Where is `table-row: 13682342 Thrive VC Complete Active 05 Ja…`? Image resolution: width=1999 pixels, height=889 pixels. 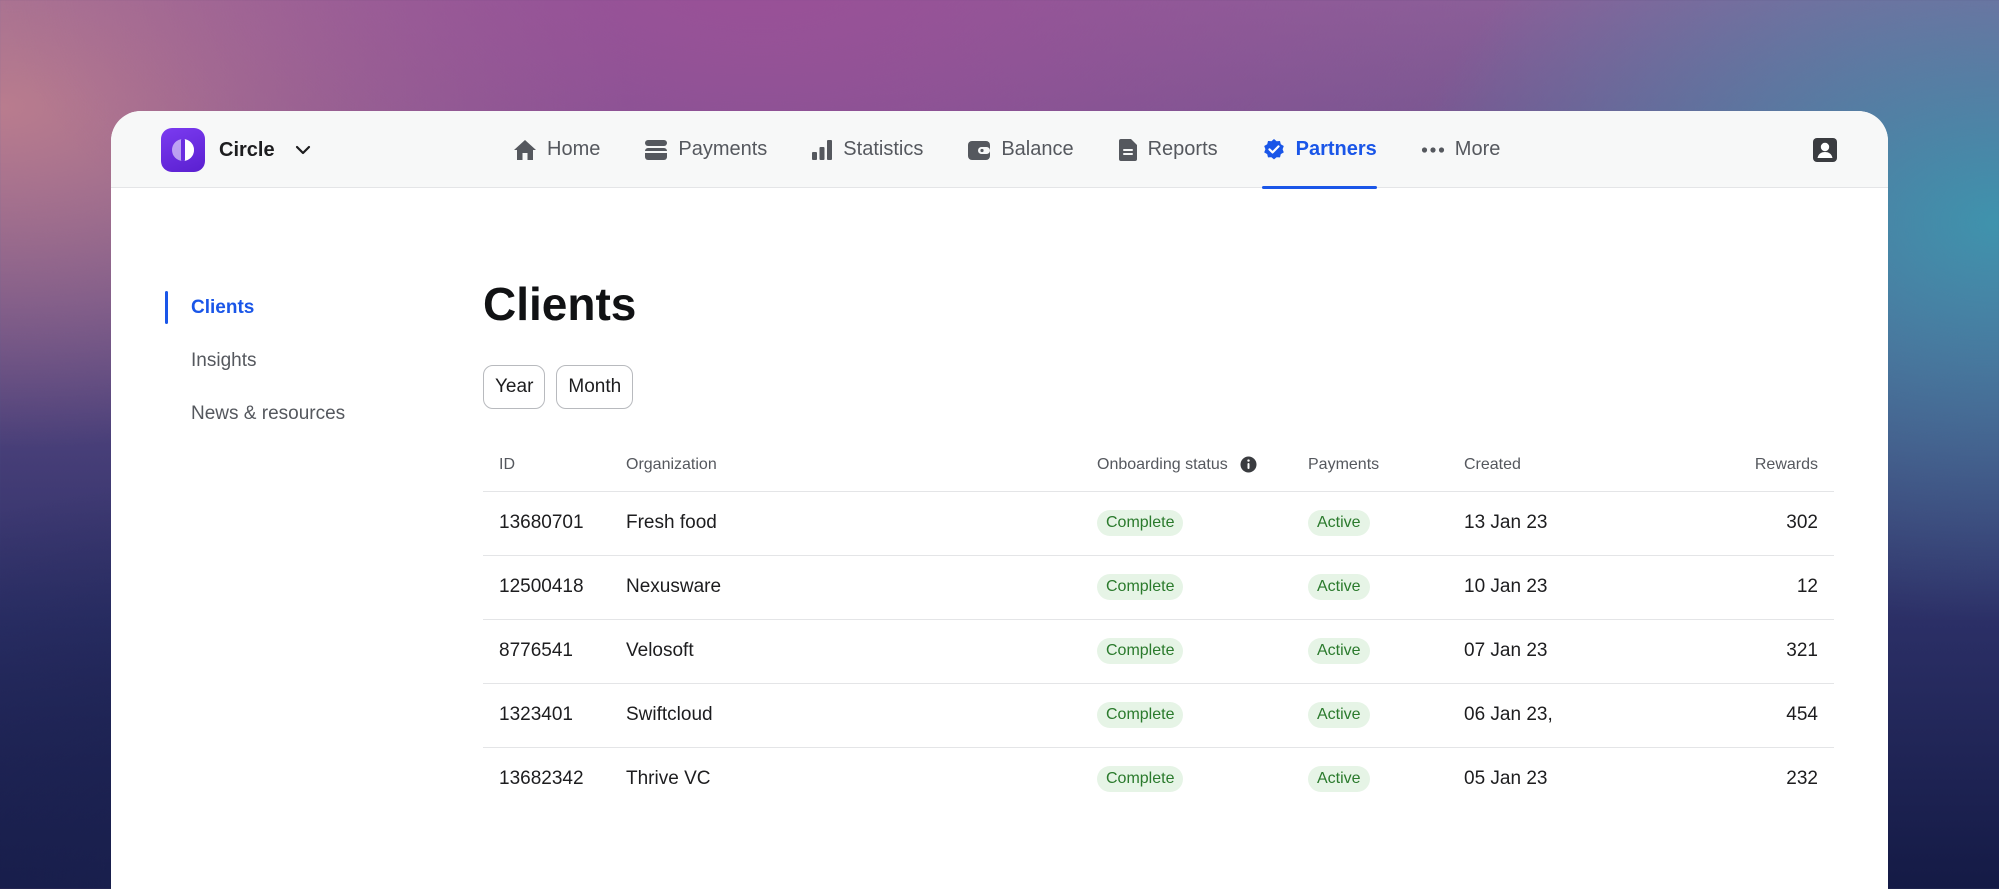 table-row: 13682342 Thrive VC Complete Active 05 Ja… is located at coordinates (1158, 779).